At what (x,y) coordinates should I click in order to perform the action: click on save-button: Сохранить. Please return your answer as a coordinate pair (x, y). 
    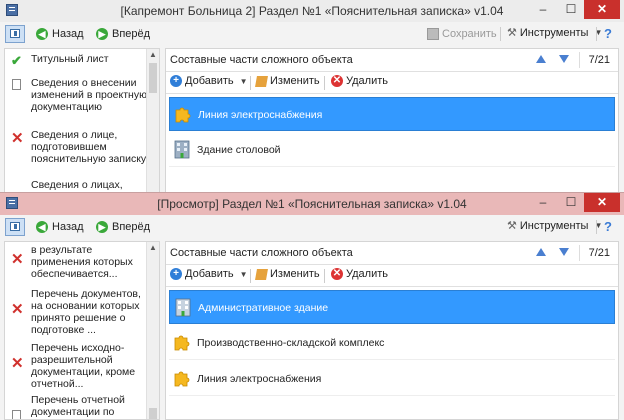
    Looking at the image, I should click on (462, 34).